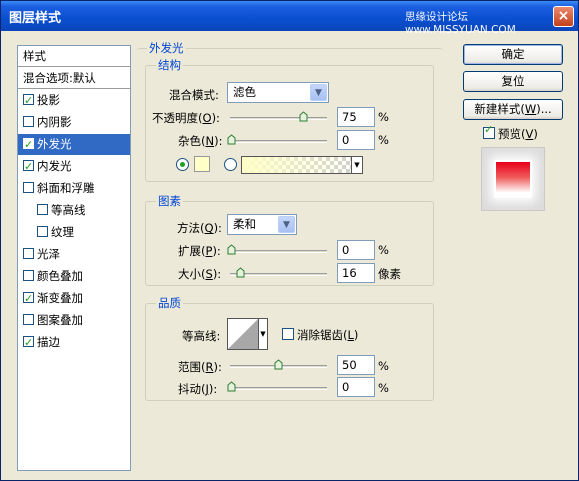 The width and height of the screenshot is (579, 481). What do you see at coordinates (169, 201) in the screenshot?
I see `elements-title: 图素` at bounding box center [169, 201].